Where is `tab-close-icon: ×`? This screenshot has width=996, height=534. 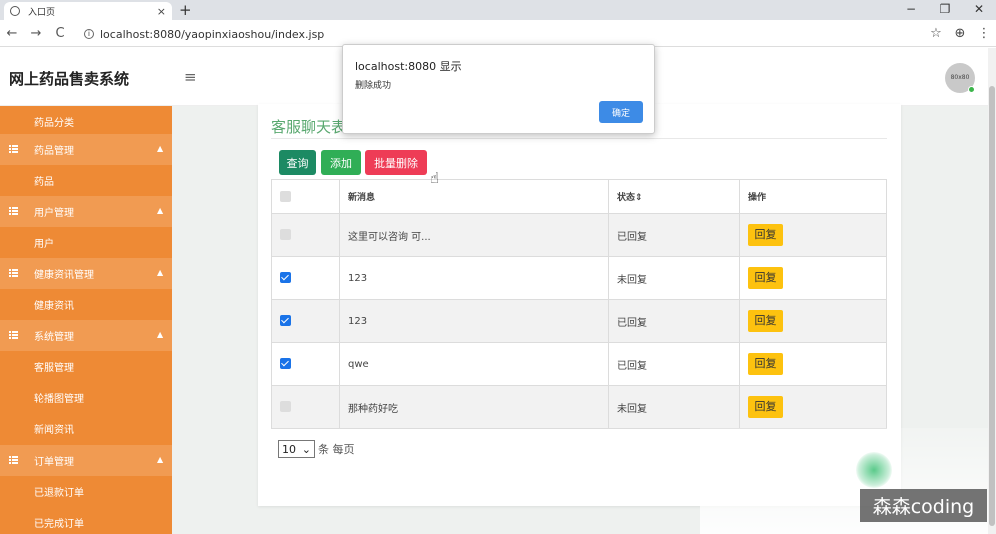
tab-close-icon: × is located at coordinates (161, 11).